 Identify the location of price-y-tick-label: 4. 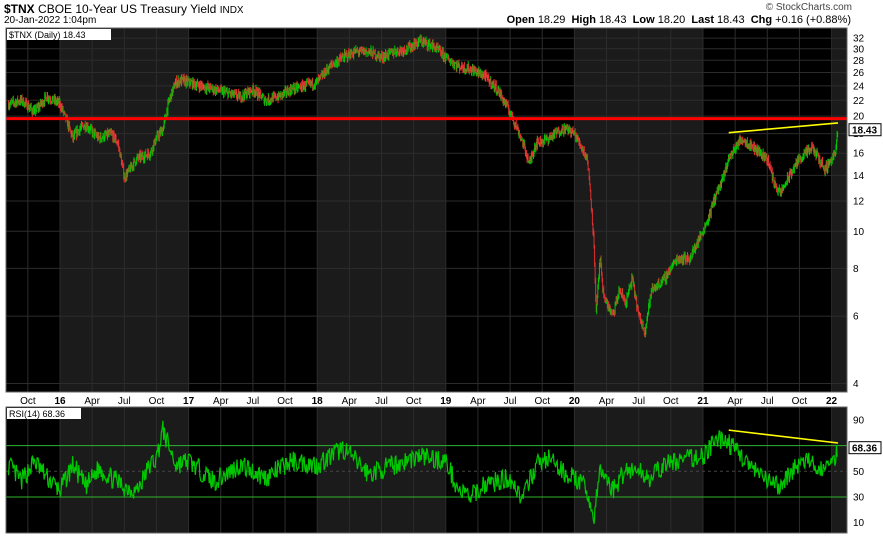
(856, 384).